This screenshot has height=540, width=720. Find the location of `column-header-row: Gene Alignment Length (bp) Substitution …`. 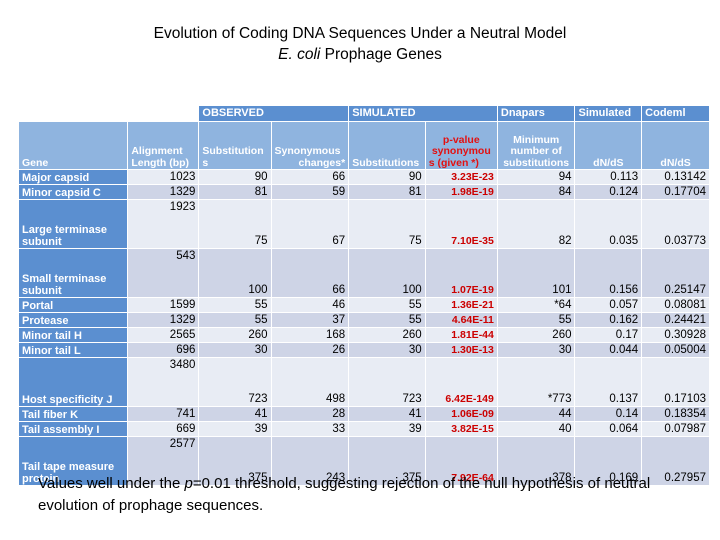

column-header-row: Gene Alignment Length (bp) Substitution … is located at coordinates (363, 145).